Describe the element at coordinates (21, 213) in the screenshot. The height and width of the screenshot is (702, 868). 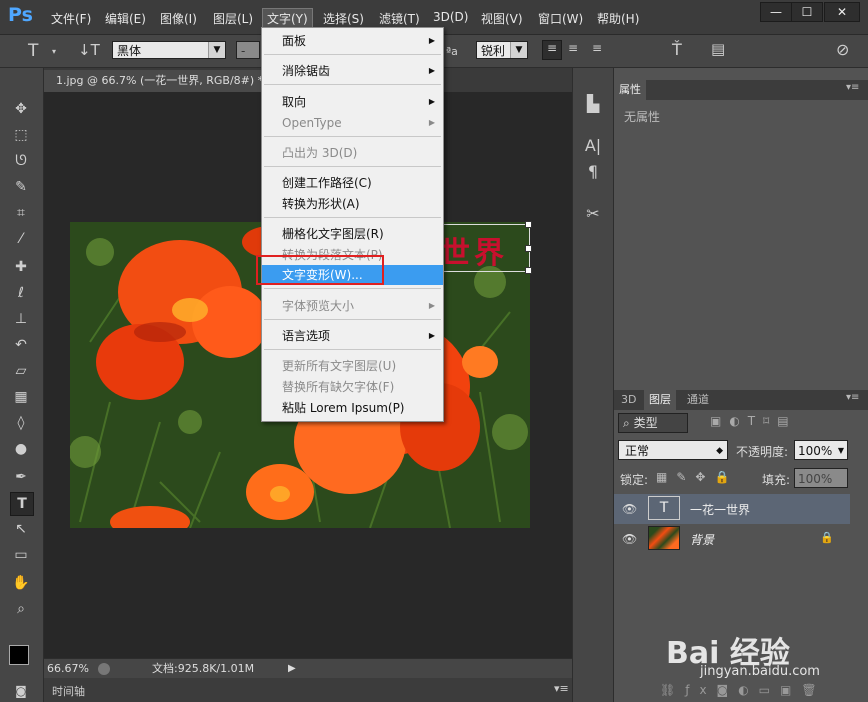
I see `crop-tool-icon: ⌗` at that location.